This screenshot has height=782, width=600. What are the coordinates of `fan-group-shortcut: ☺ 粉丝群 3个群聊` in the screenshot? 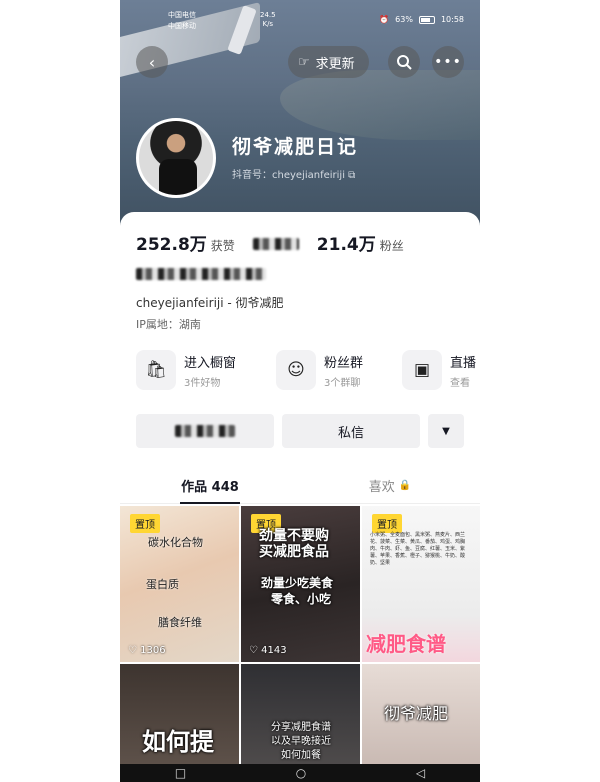 It's located at (319, 370).